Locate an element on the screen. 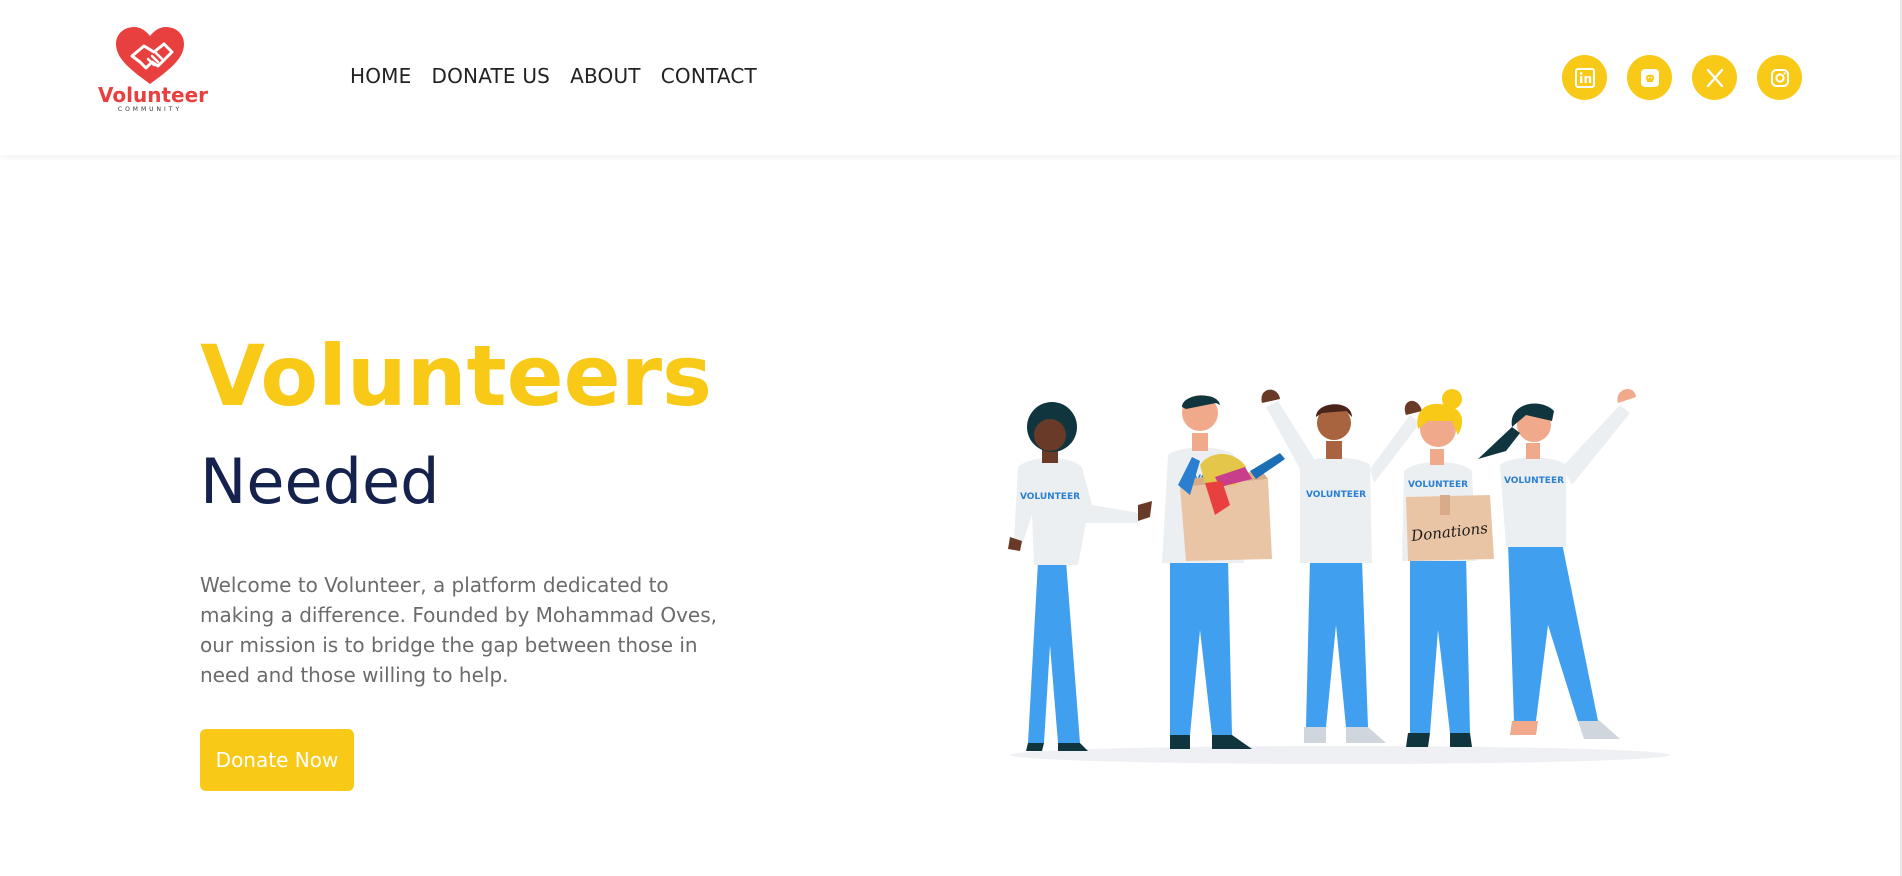  github-button is located at coordinates (1649, 77).